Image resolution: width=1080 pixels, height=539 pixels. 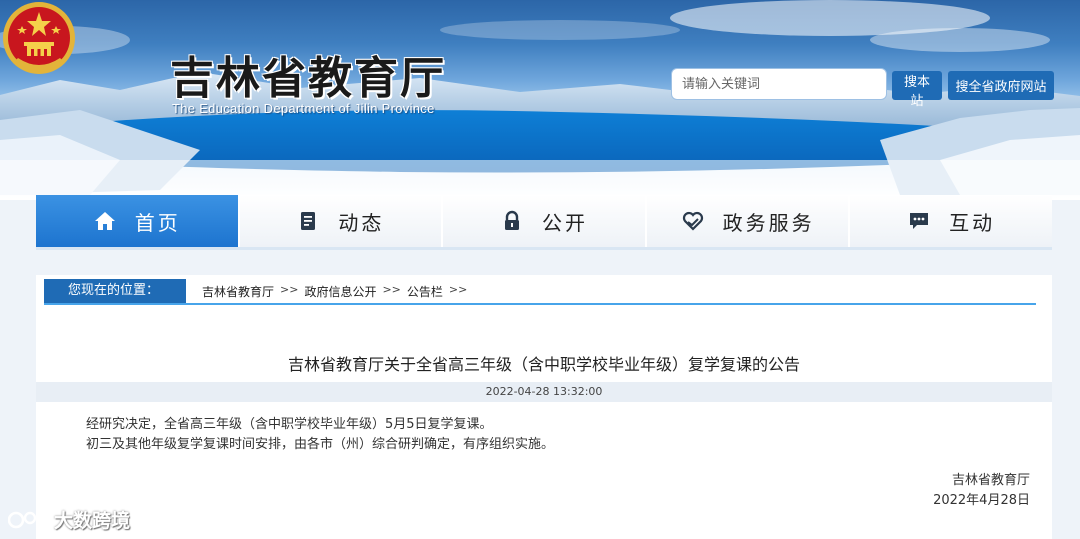 I want to click on search-input, so click(x=779, y=84).